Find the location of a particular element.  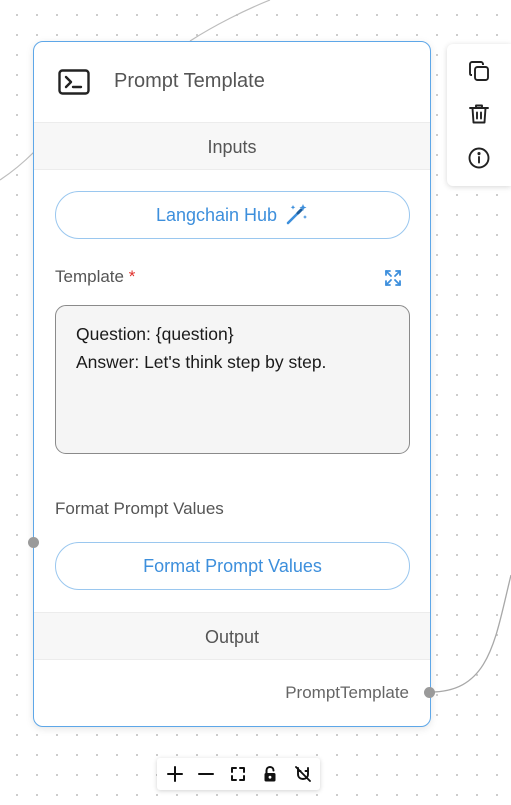

format-prompt-values-label: Format Prompt Values is located at coordinates (139, 508).